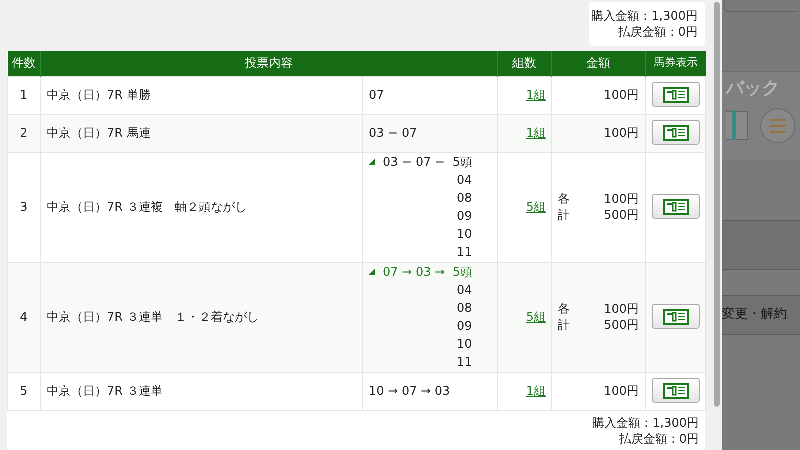 This screenshot has height=450, width=800. What do you see at coordinates (717, 225) in the screenshot?
I see `scrollbar` at bounding box center [717, 225].